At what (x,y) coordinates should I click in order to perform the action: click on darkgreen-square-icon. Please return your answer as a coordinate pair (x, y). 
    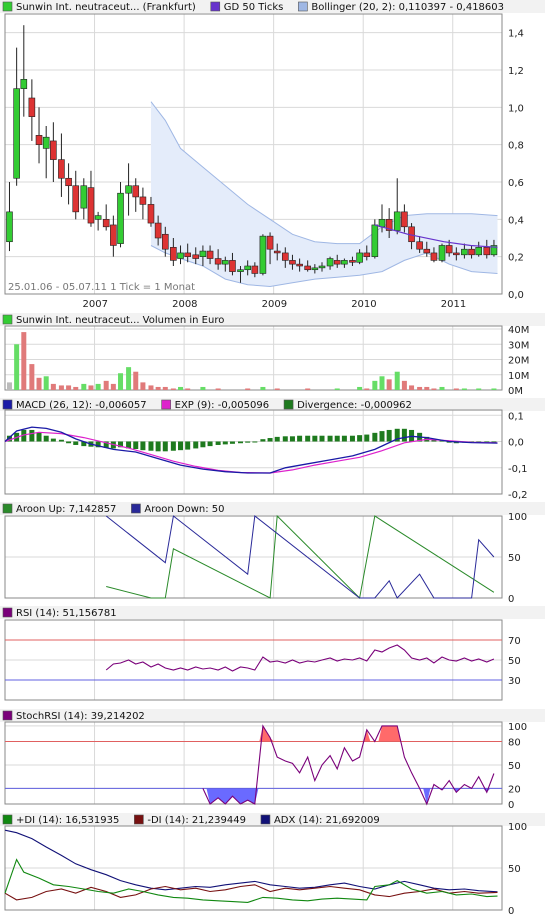
    Looking at the image, I should click on (288, 404).